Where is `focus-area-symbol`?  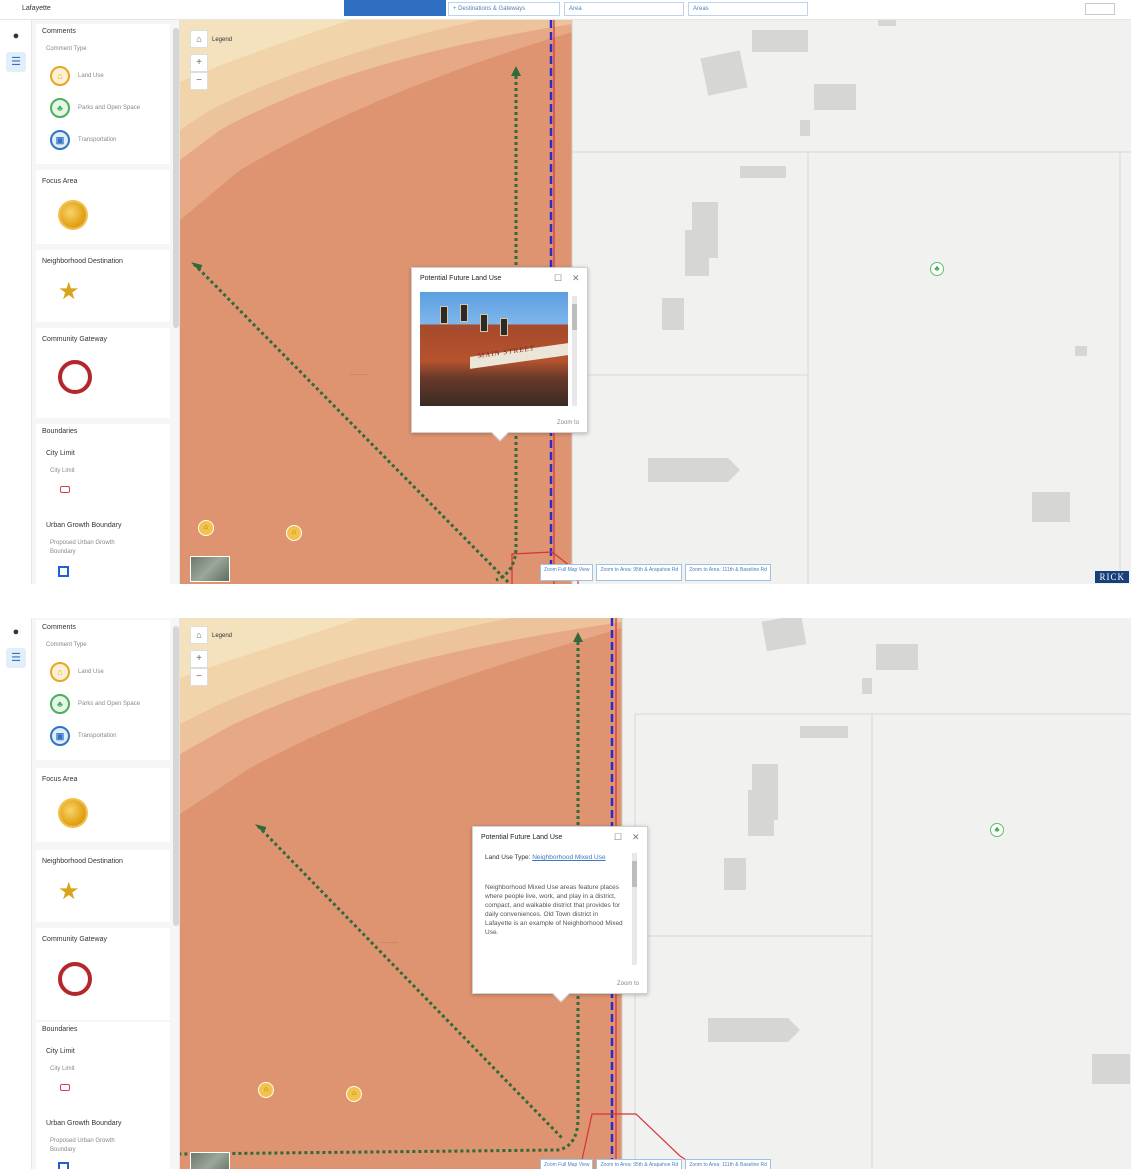
focus-area-symbol is located at coordinates (73, 813).